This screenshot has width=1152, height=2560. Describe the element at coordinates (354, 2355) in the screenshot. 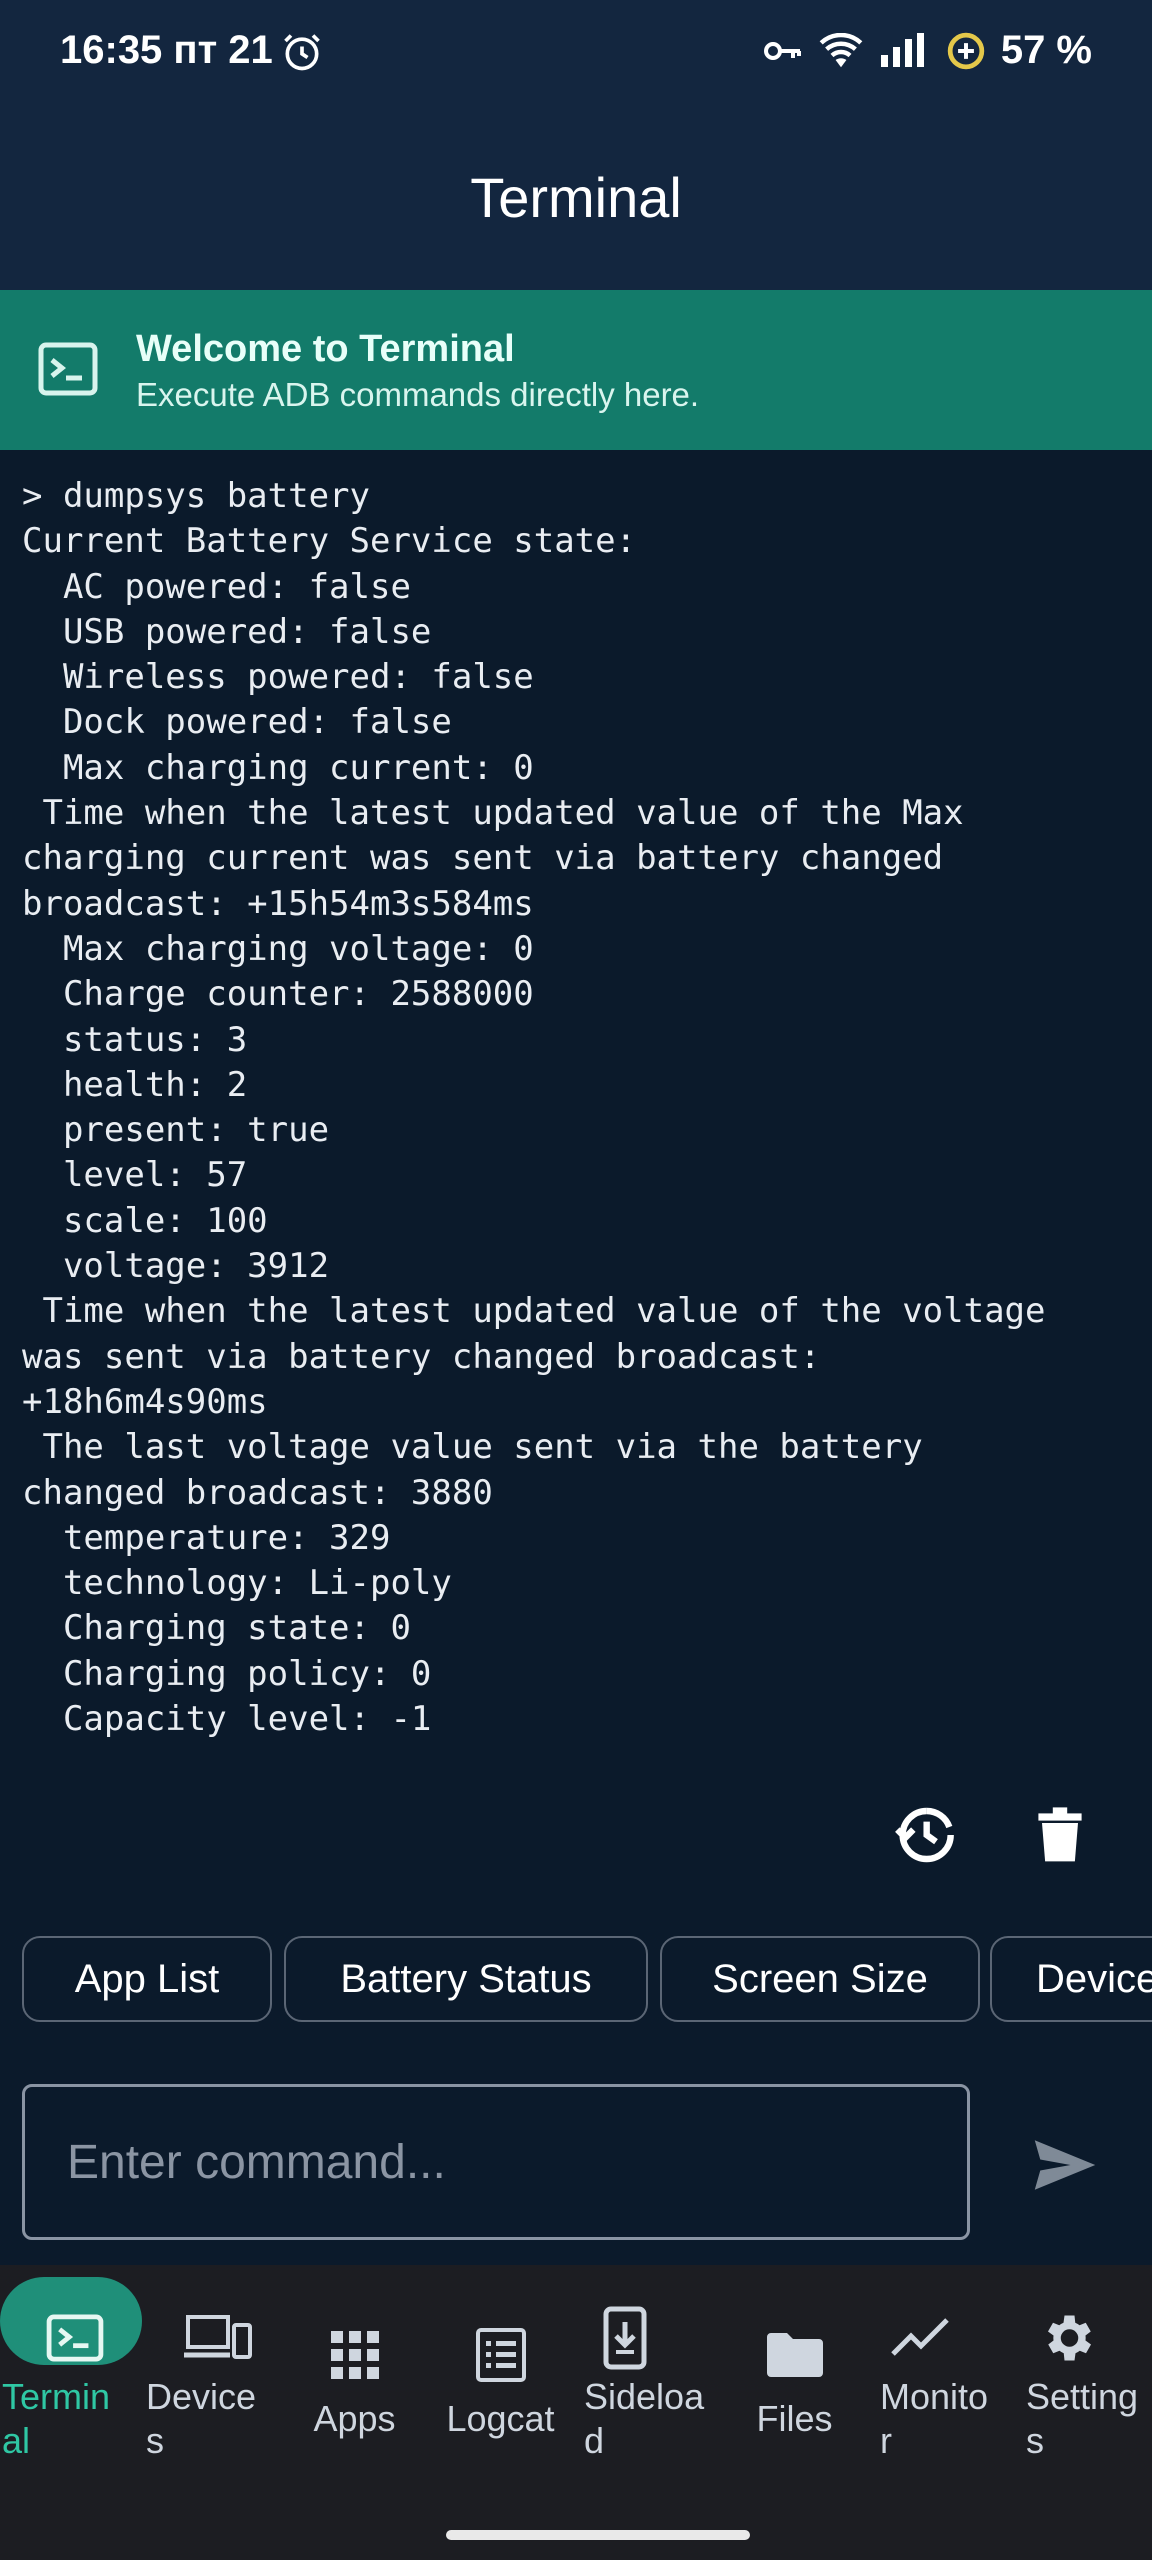

I see `apps-grid-icon` at that location.